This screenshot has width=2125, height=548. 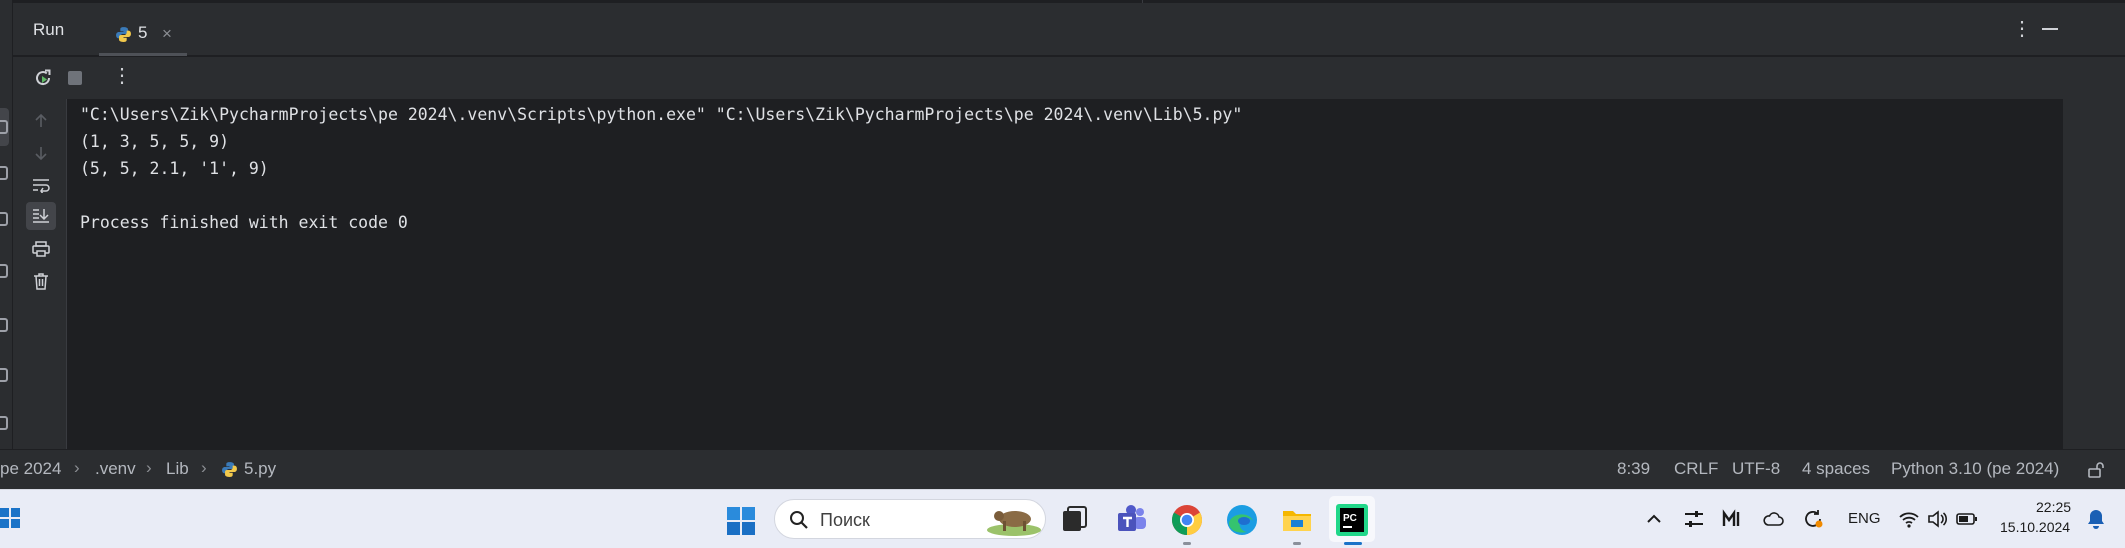 I want to click on indent-settings: 4 spaces, so click(x=1836, y=469).